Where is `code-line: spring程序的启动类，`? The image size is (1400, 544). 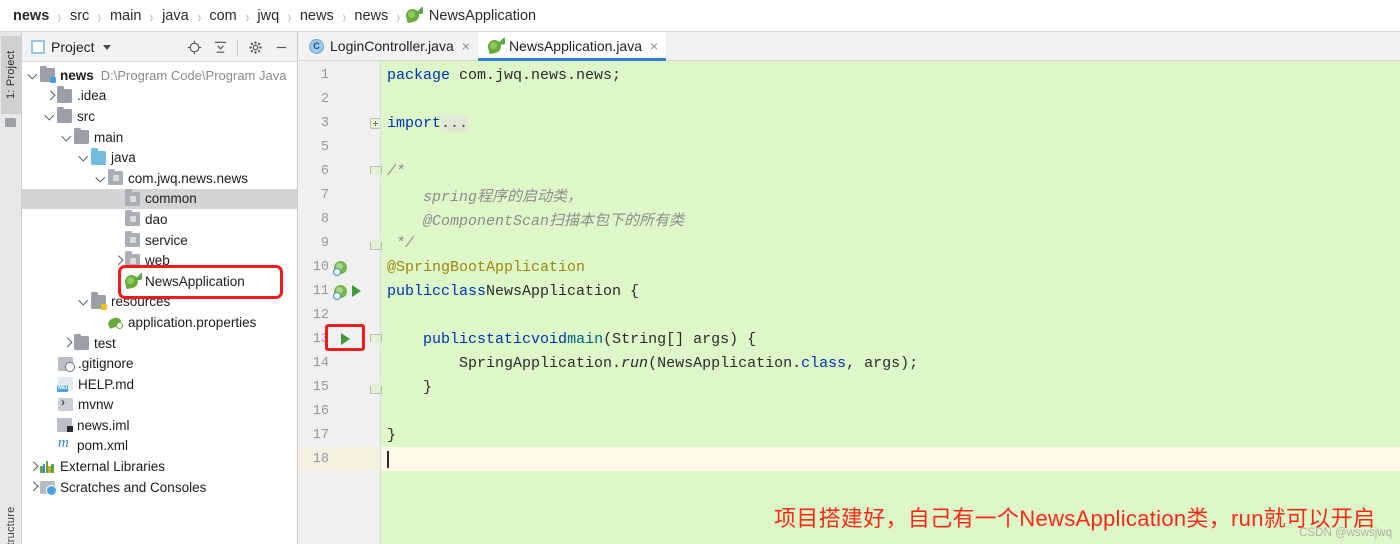
code-line: spring程序的启动类， is located at coordinates (890, 195).